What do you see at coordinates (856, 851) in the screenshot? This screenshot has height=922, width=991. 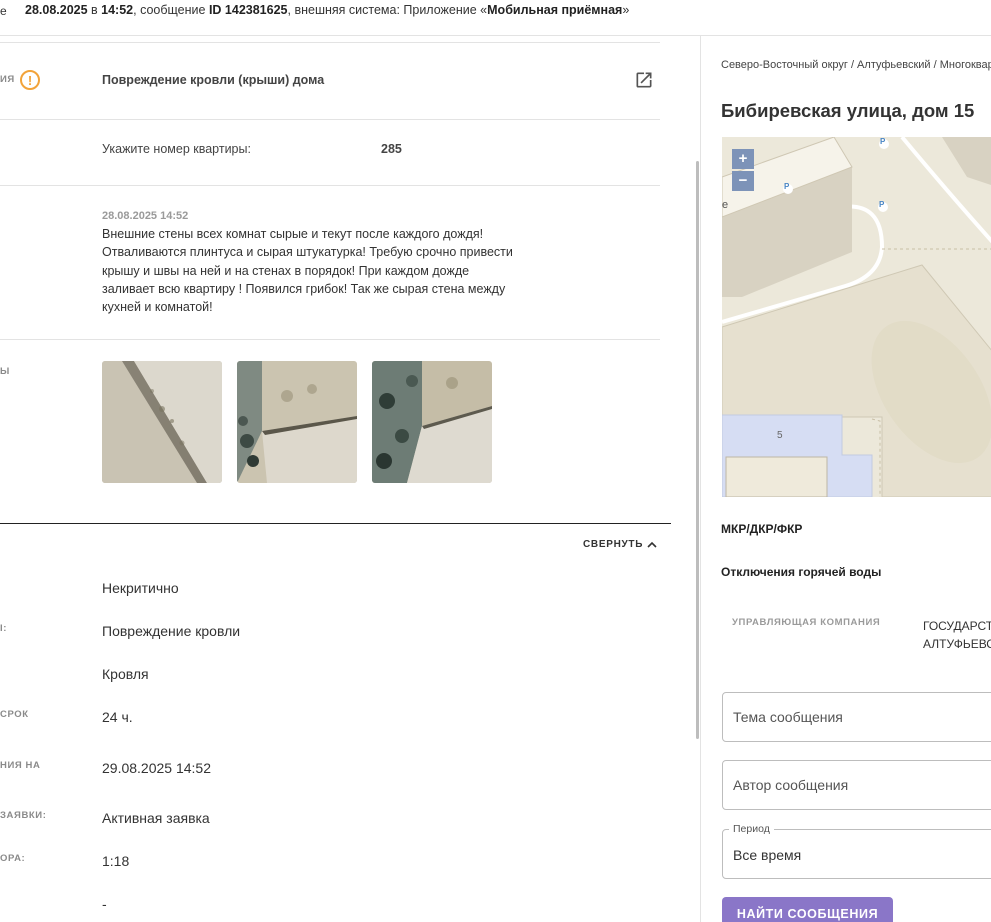 I see `period-select: Период Все время` at bounding box center [856, 851].